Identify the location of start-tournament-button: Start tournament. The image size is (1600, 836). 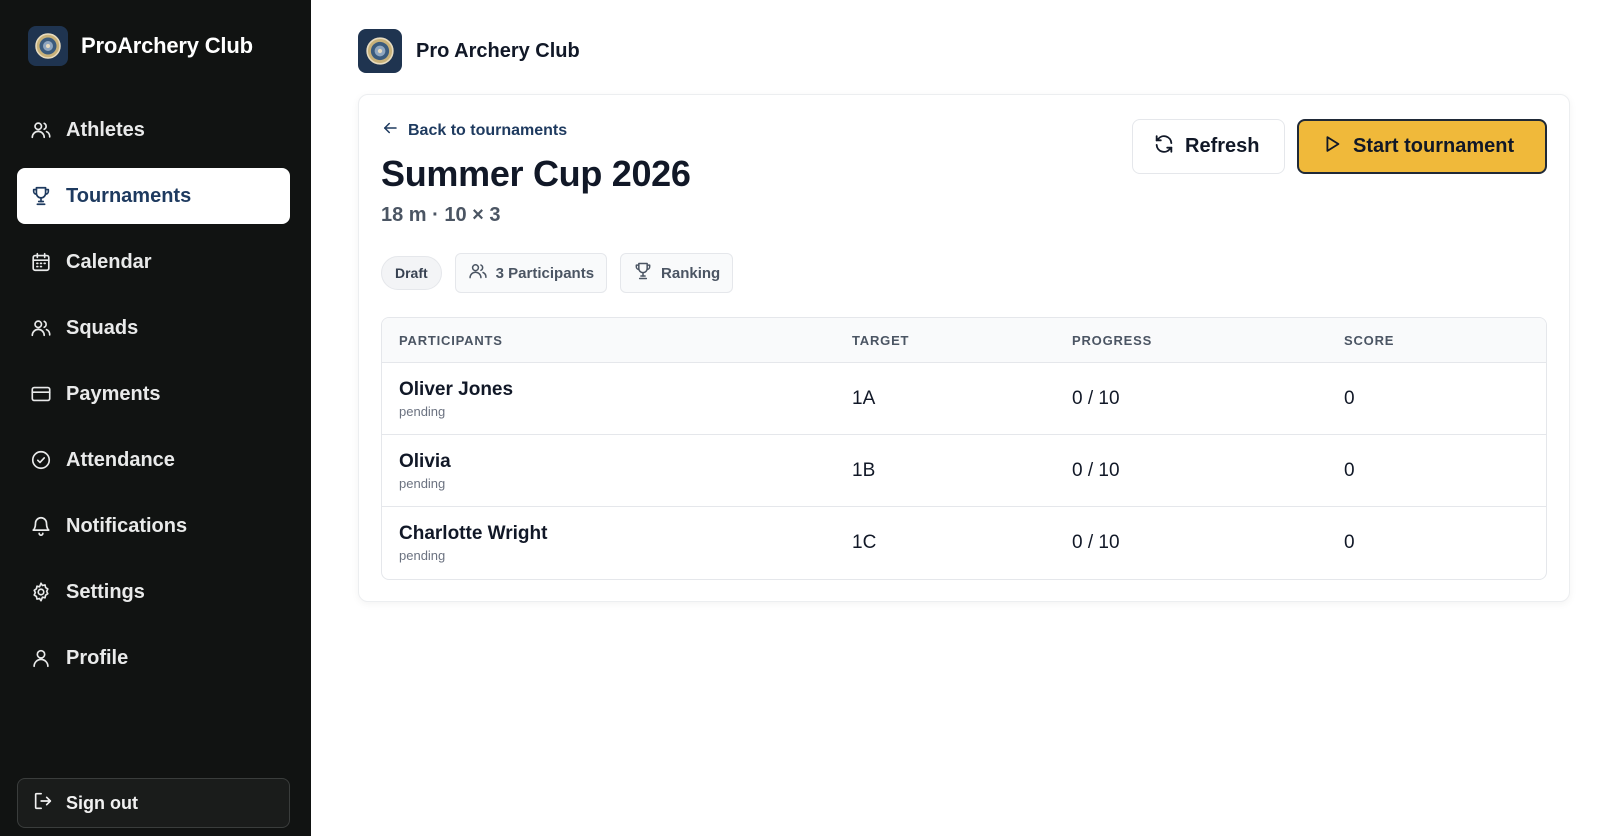
(1422, 146).